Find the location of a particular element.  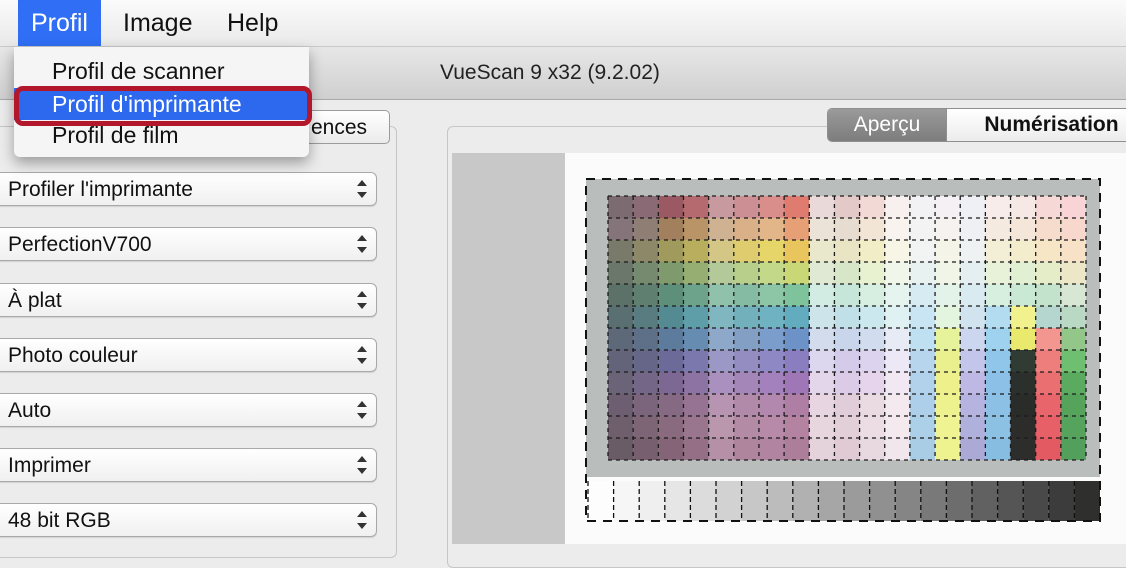

select-media: Photo couleur is located at coordinates (188, 355).